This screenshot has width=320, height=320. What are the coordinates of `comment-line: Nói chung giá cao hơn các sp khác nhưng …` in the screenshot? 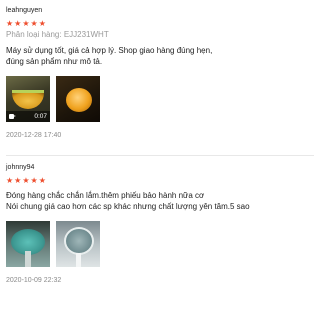 It's located at (128, 206).